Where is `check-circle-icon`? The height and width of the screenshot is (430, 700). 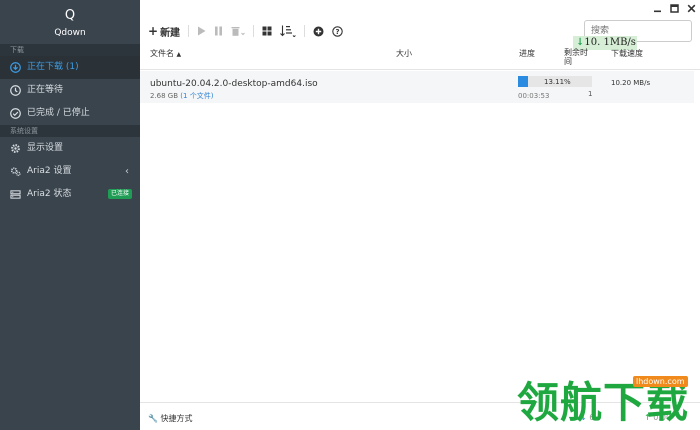
check-circle-icon is located at coordinates (15, 113).